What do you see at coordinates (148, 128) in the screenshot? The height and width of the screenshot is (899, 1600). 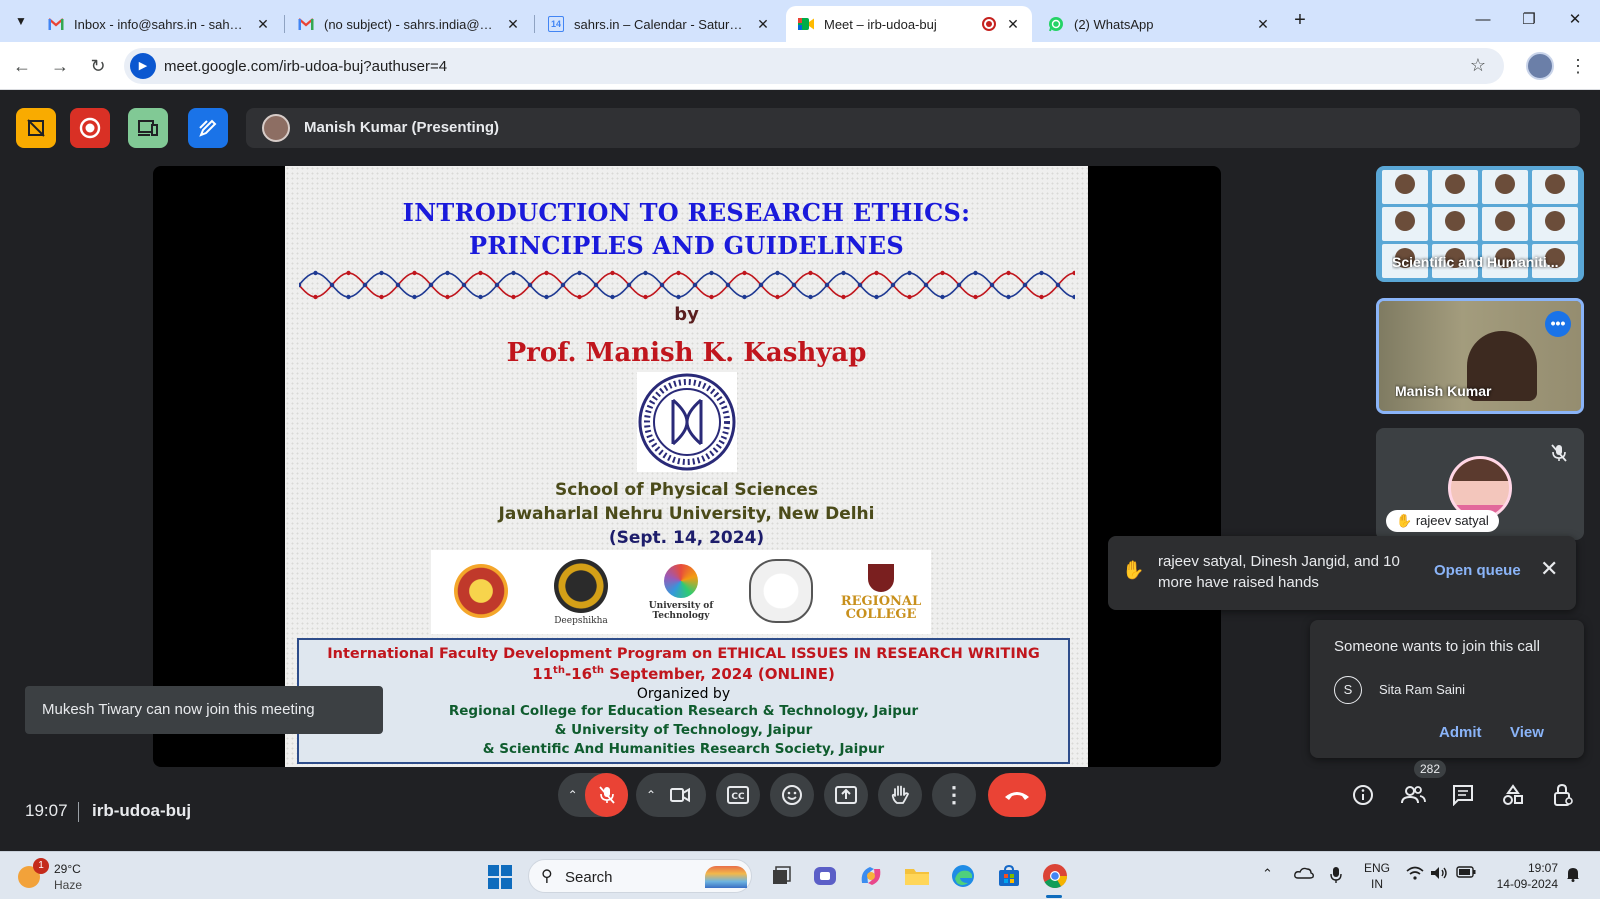 I see `companion-mode-button` at bounding box center [148, 128].